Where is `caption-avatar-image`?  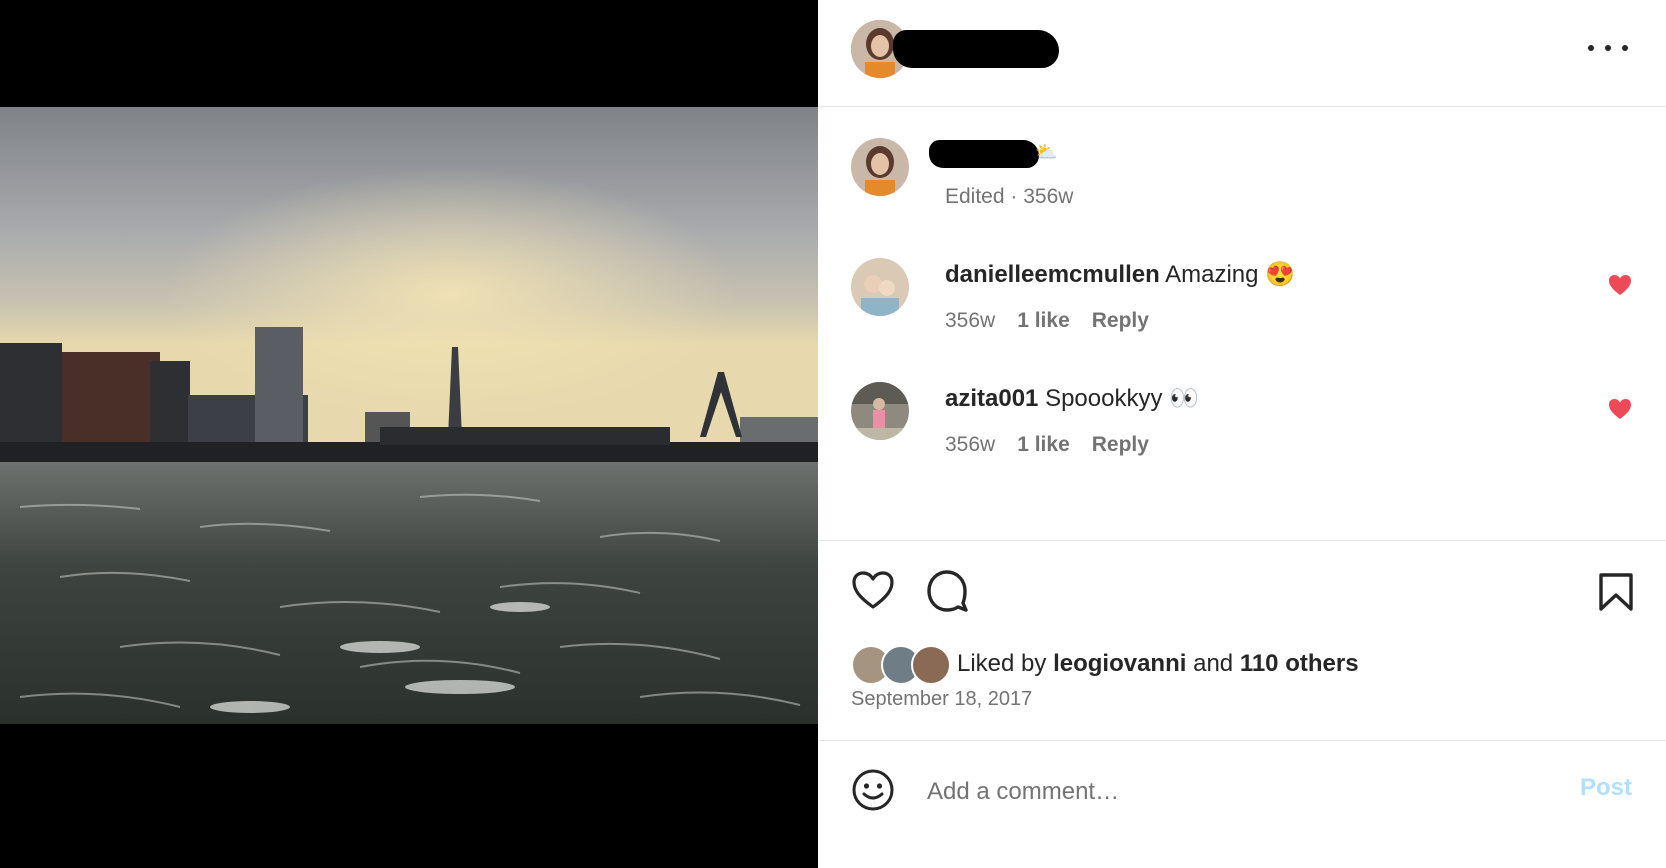
caption-avatar-image is located at coordinates (880, 167).